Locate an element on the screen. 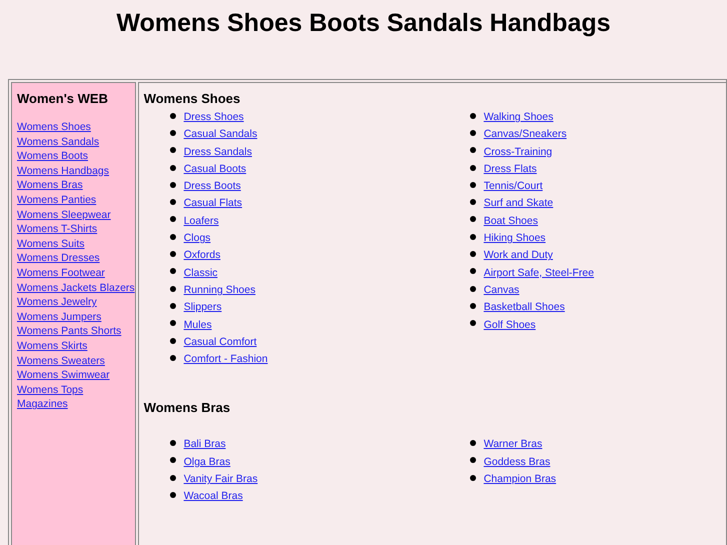  category-link: Classic is located at coordinates (201, 273).